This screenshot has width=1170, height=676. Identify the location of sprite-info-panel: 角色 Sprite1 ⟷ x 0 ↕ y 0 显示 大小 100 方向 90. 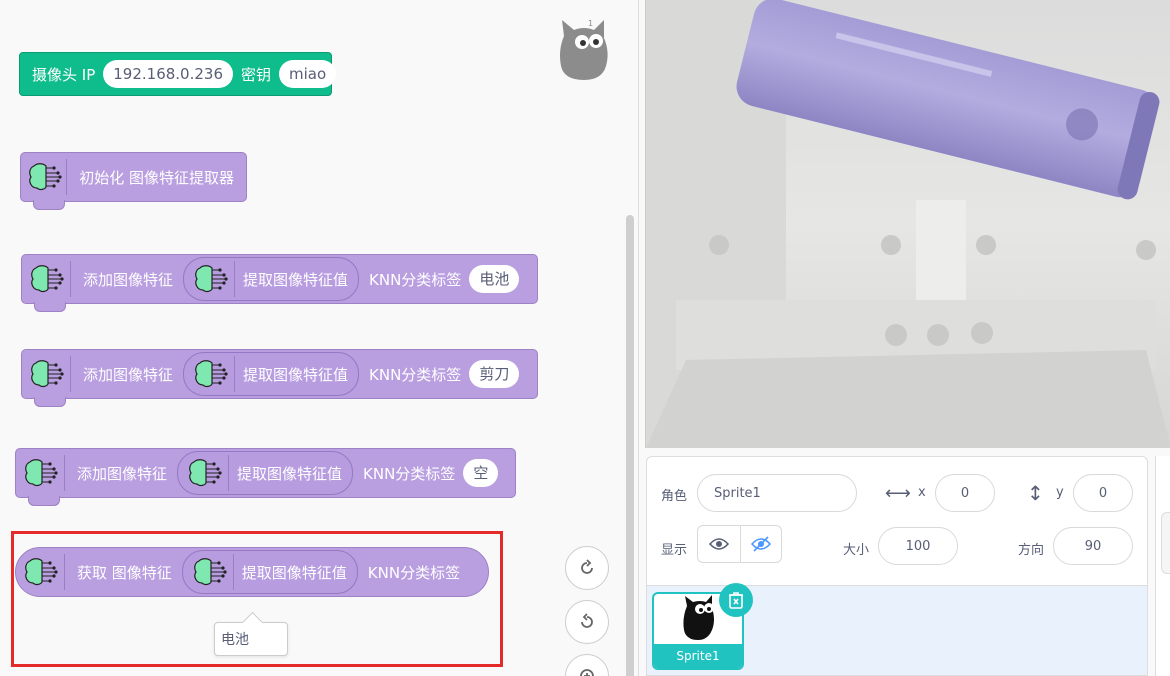
(897, 521).